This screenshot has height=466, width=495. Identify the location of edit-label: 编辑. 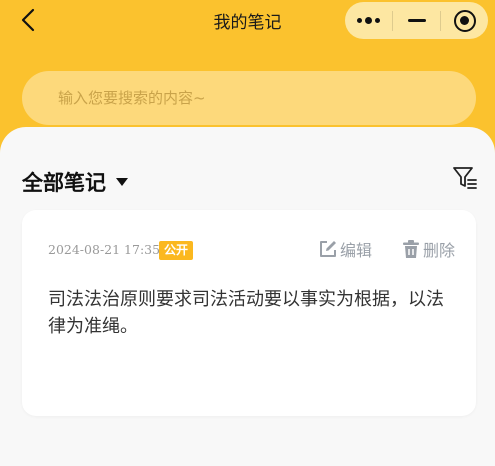
(356, 250).